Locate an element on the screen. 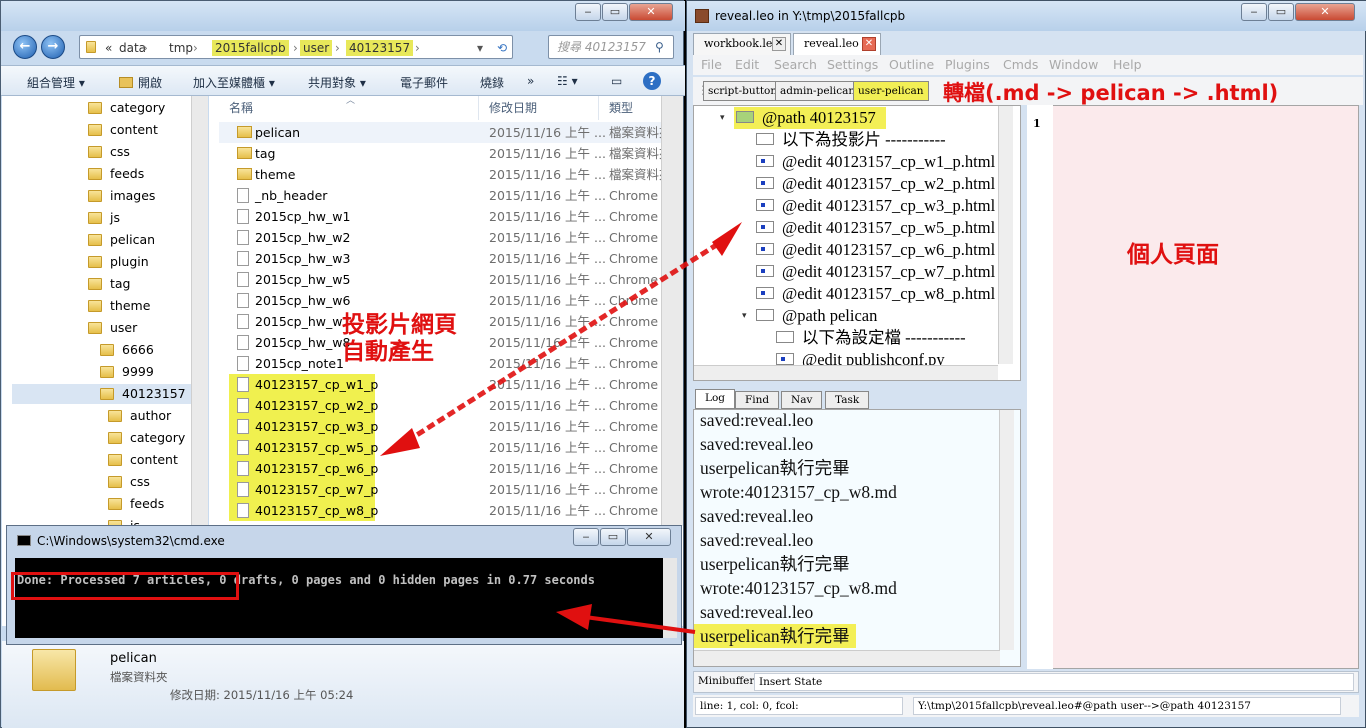 The height and width of the screenshot is (728, 1366). annotation-arrows is located at coordinates (561, 428).